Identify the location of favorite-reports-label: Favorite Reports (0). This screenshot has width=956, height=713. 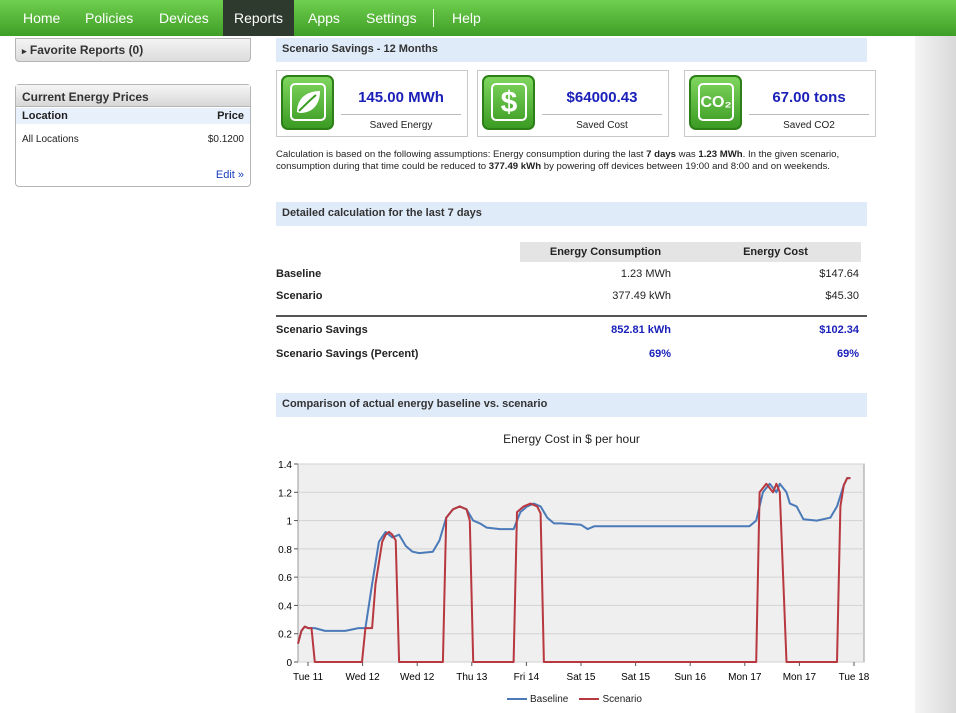
(86, 50).